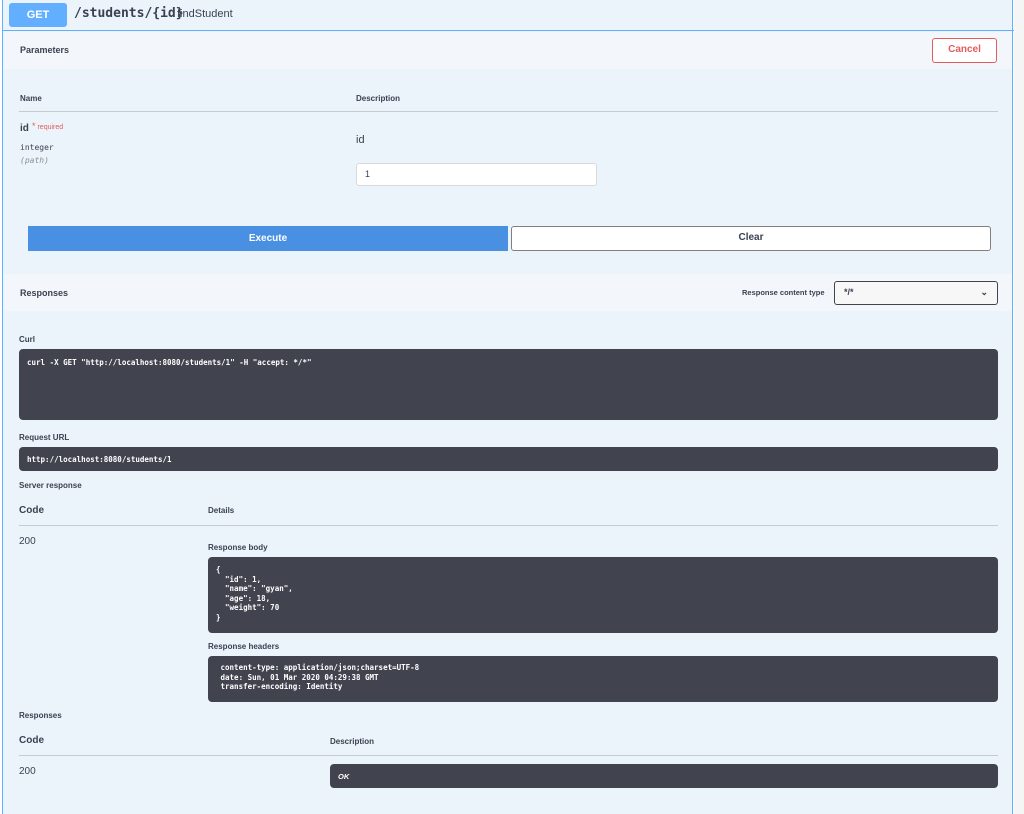 This screenshot has height=814, width=1024. Describe the element at coordinates (44, 437) in the screenshot. I see `request-url-label: Request URL` at that location.